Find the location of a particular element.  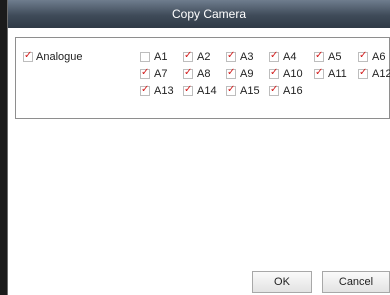

camera-checkbox-a1: A1 is located at coordinates (153, 57).